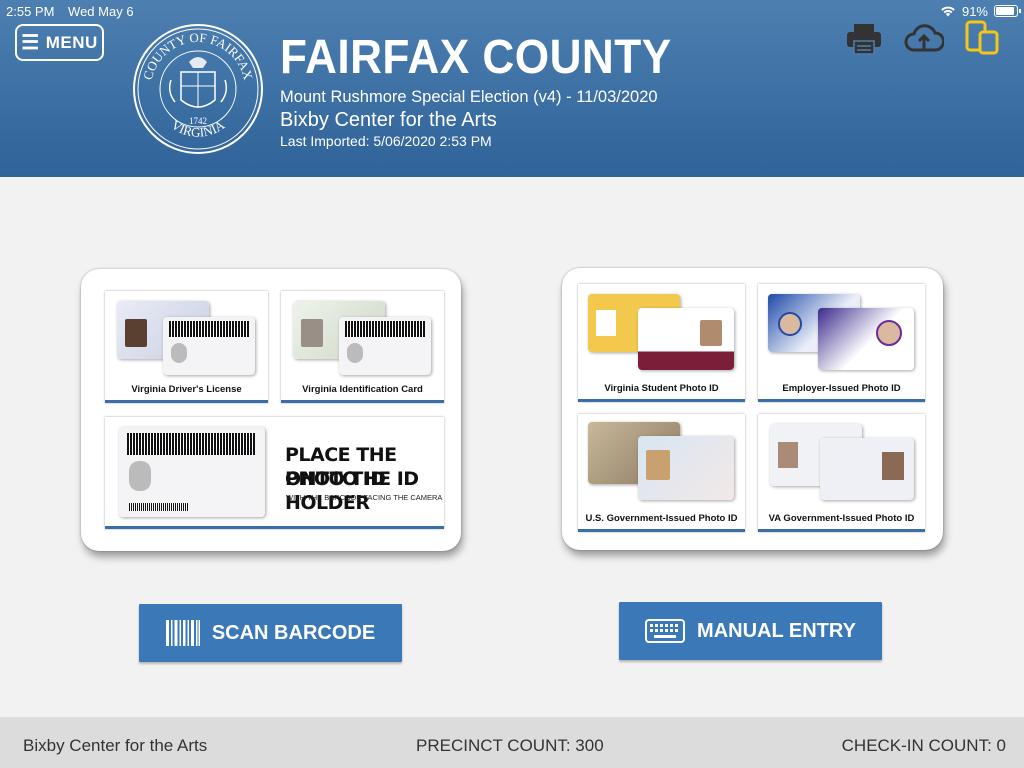 This screenshot has height=768, width=1024. What do you see at coordinates (198, 89) in the screenshot?
I see `county-seal-logo: COUNTY OF FAIRFAX VIRGINIA 1742` at bounding box center [198, 89].